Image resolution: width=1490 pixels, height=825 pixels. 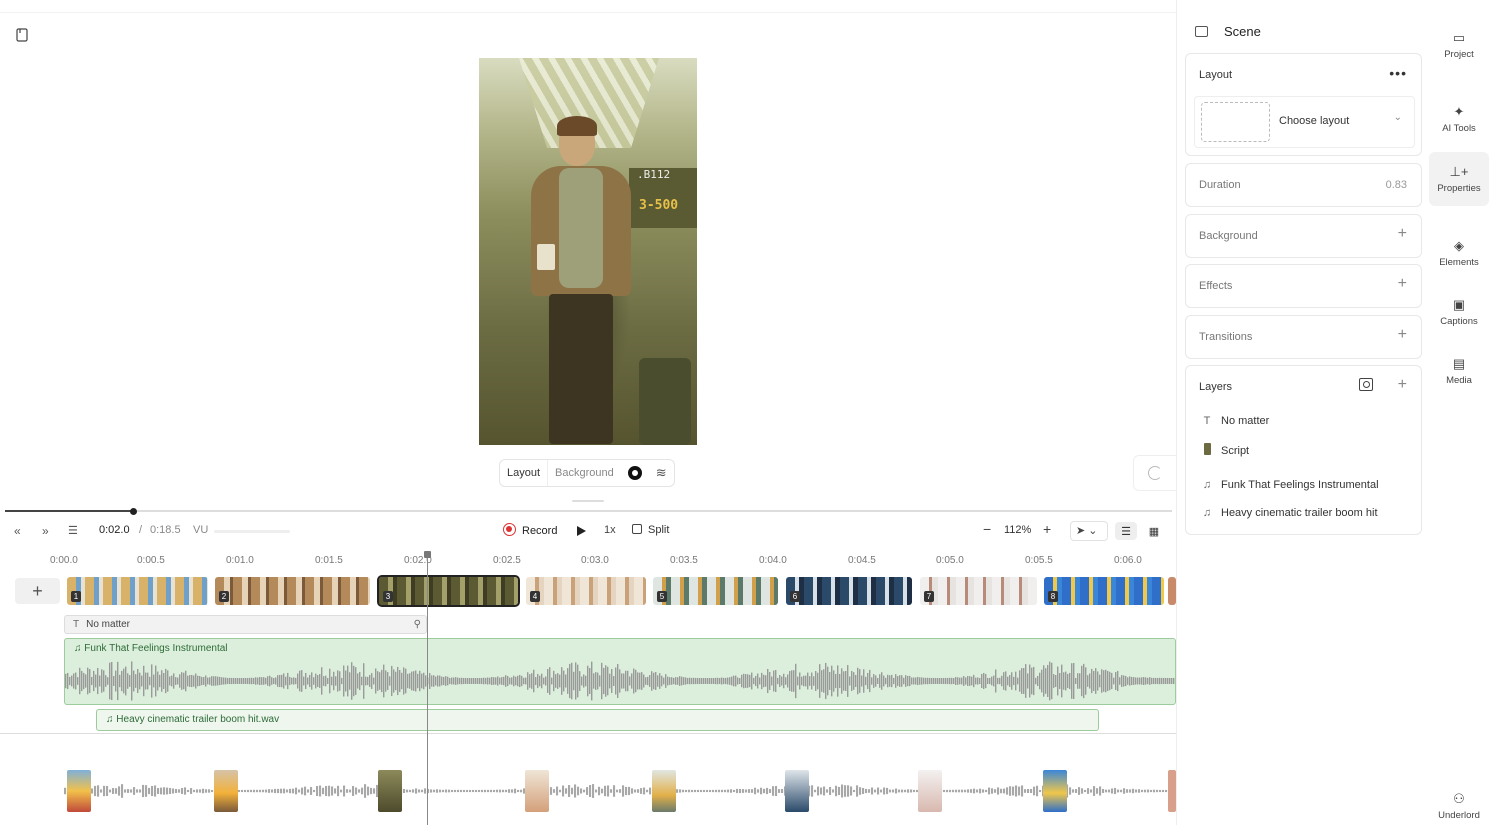 I want to click on scene-clip: 4, so click(x=586, y=591).